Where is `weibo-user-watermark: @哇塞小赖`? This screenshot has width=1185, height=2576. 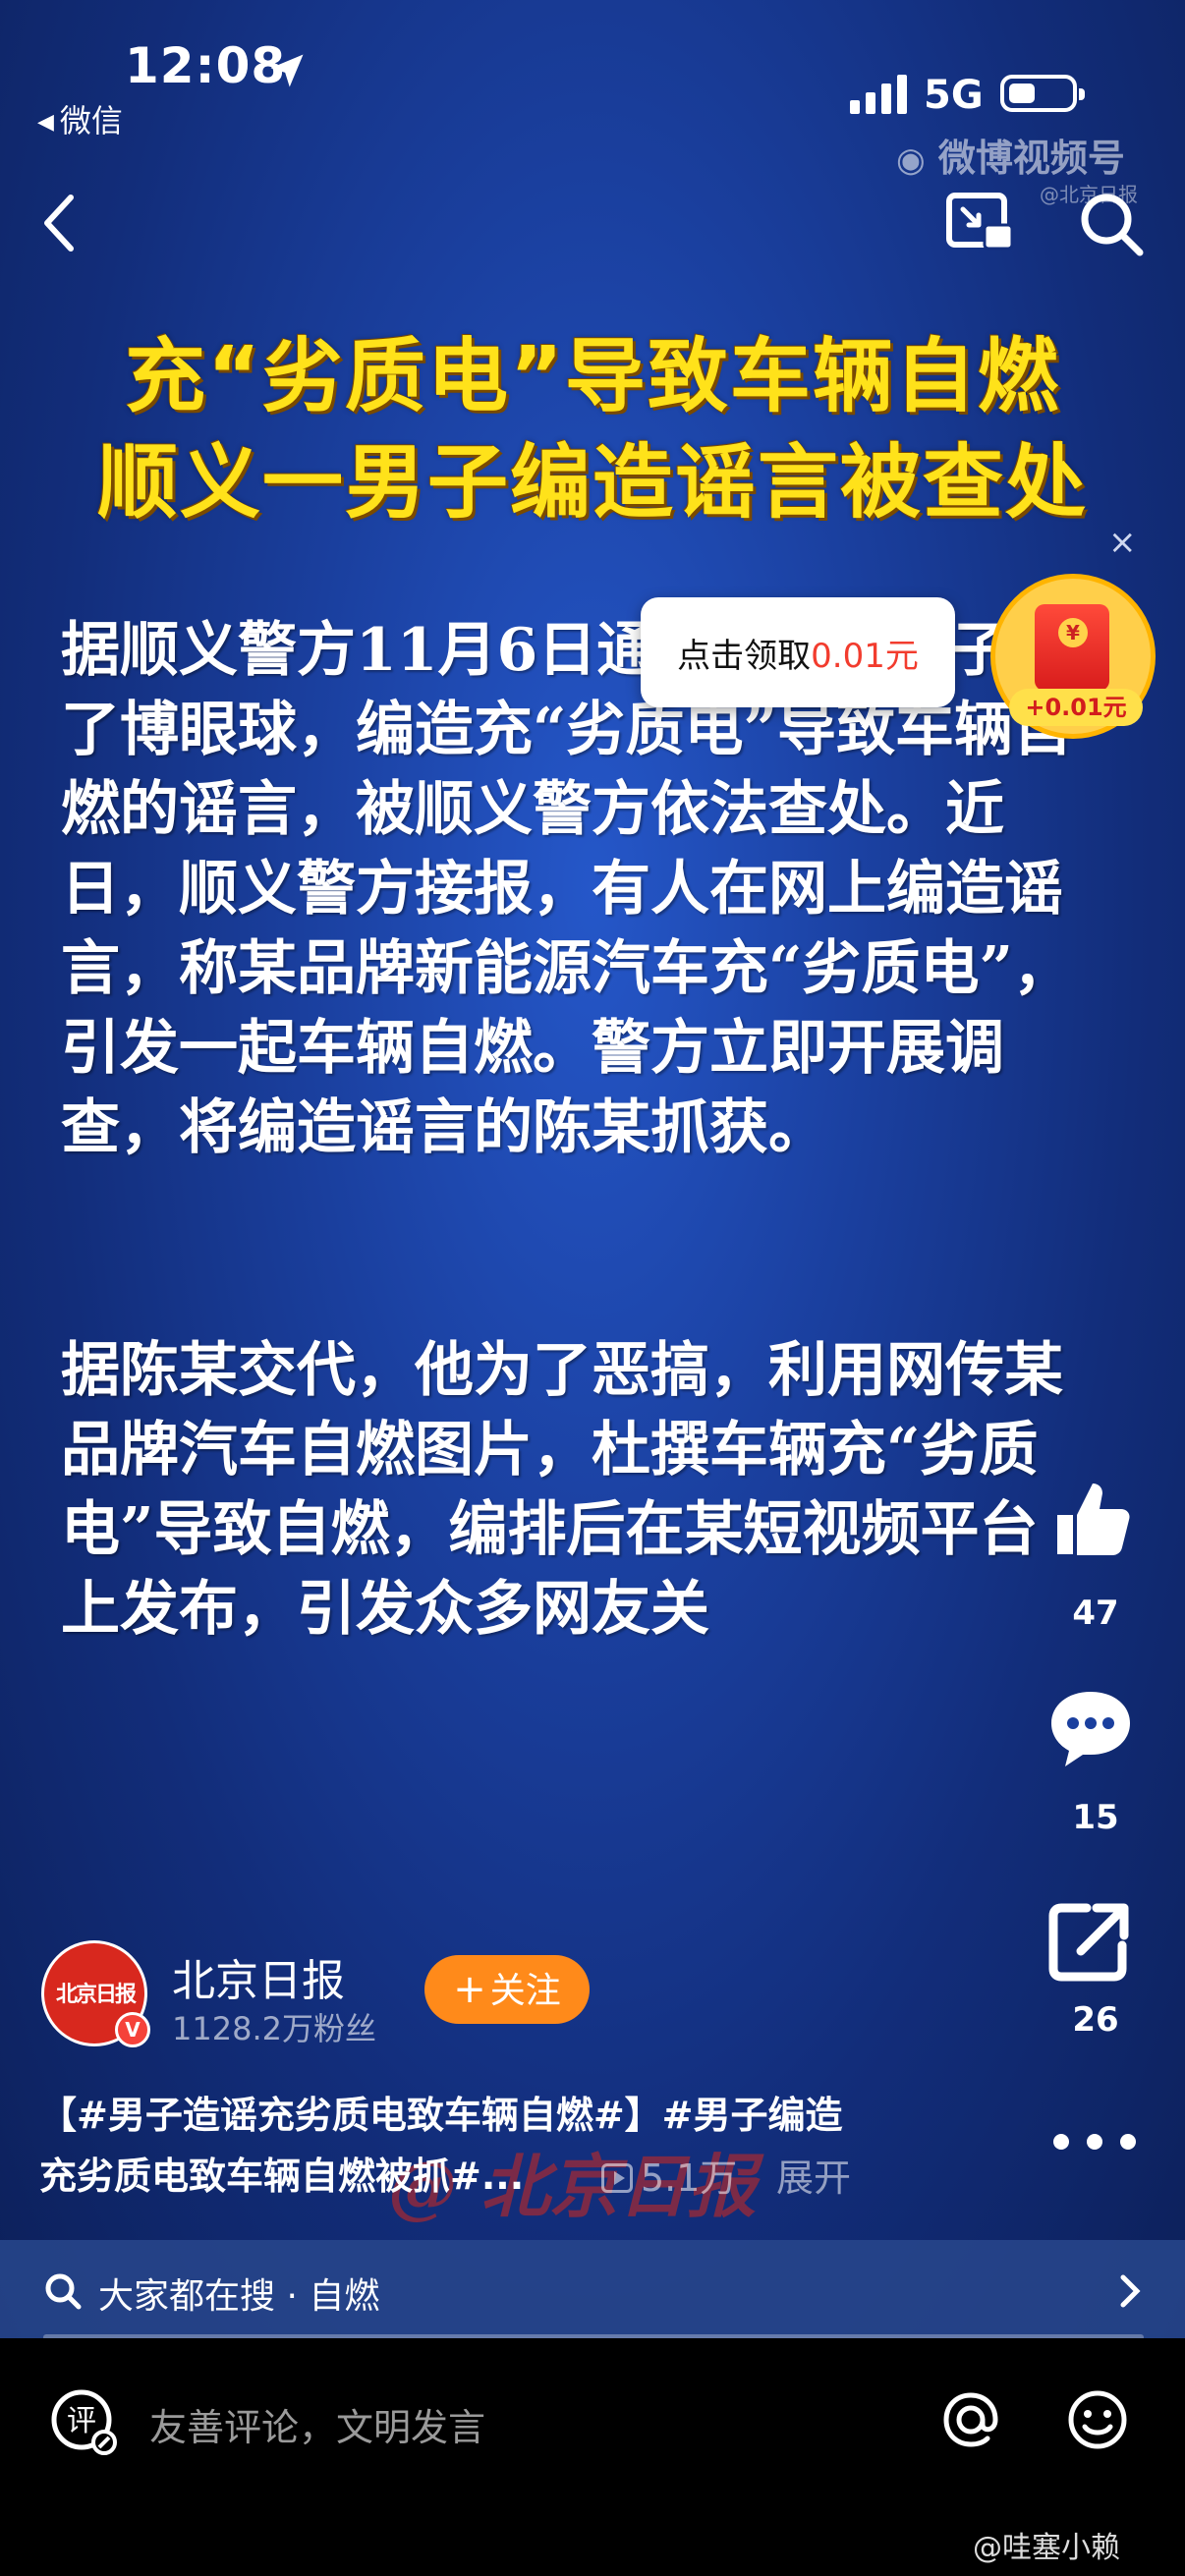
weibo-user-watermark: @哇塞小赖 is located at coordinates (1046, 2548).